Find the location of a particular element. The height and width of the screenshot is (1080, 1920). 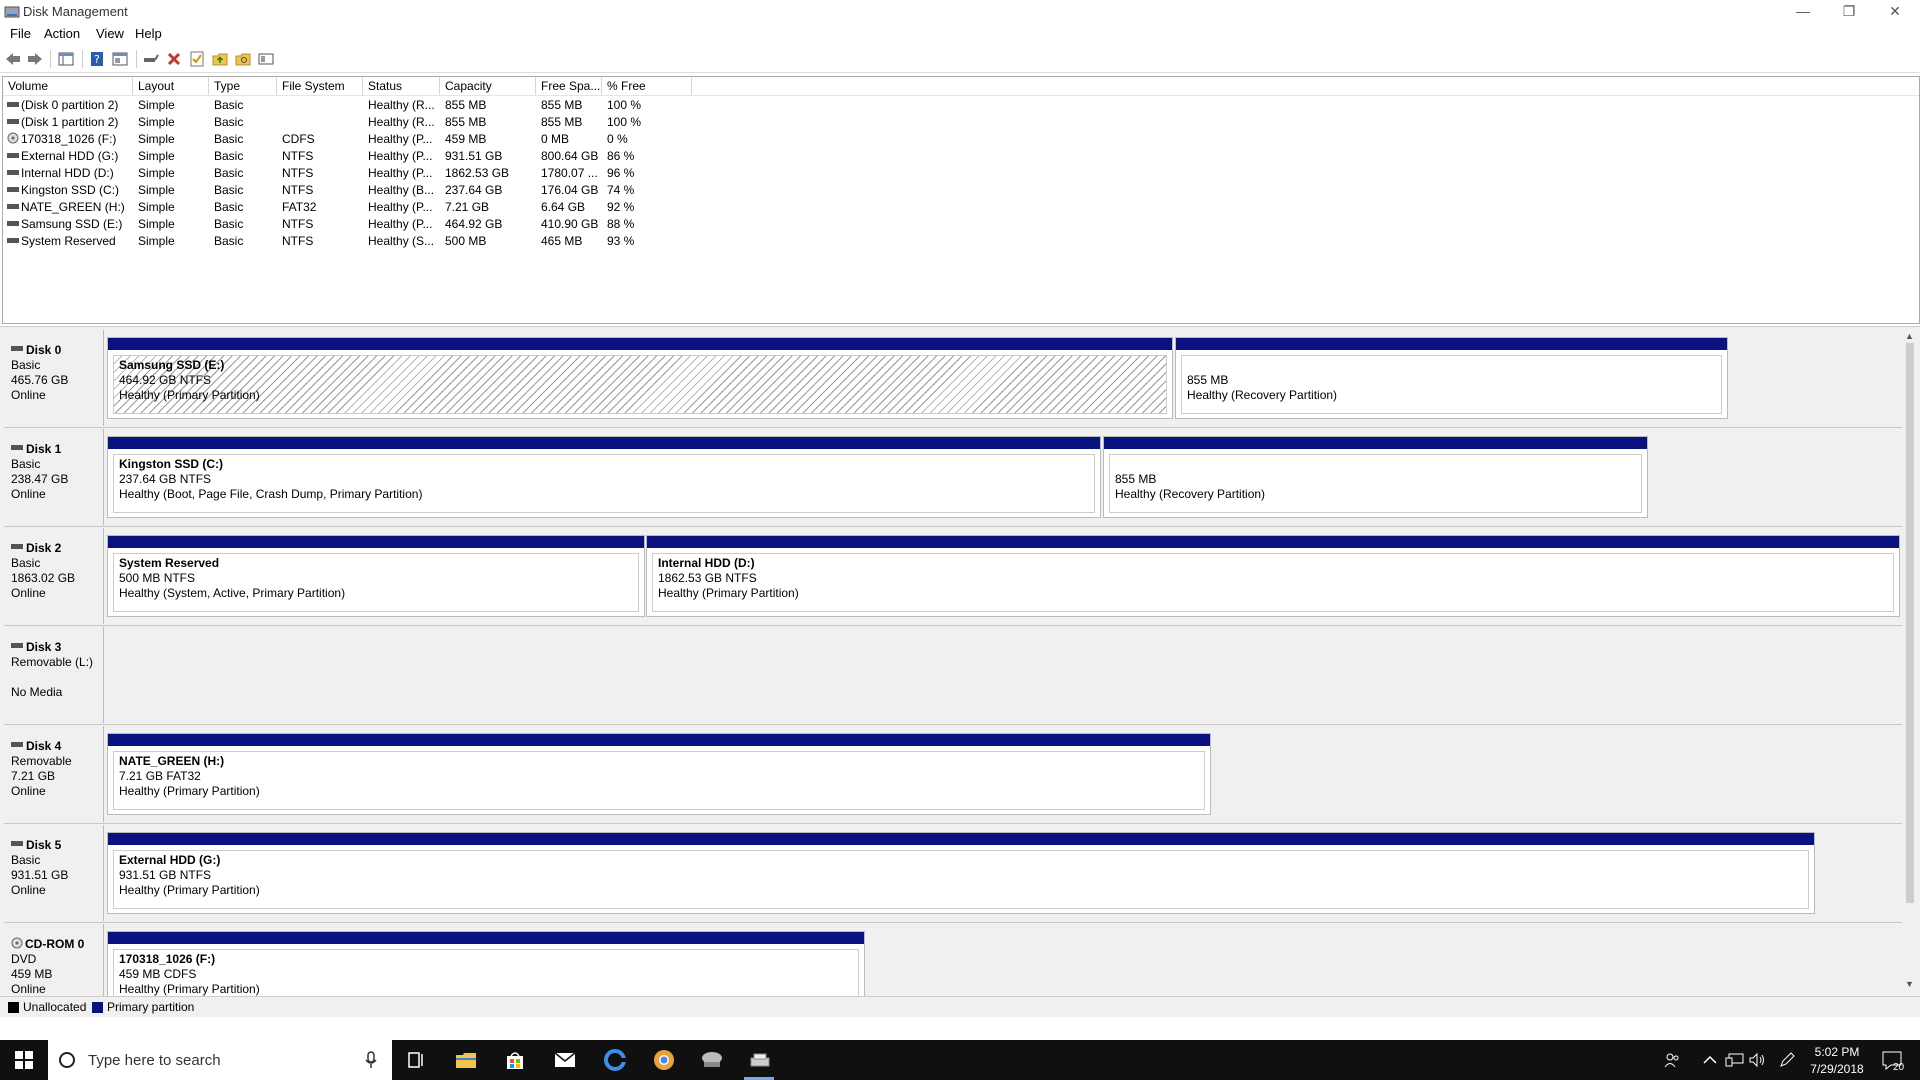

microphone-icon is located at coordinates (371, 1061).